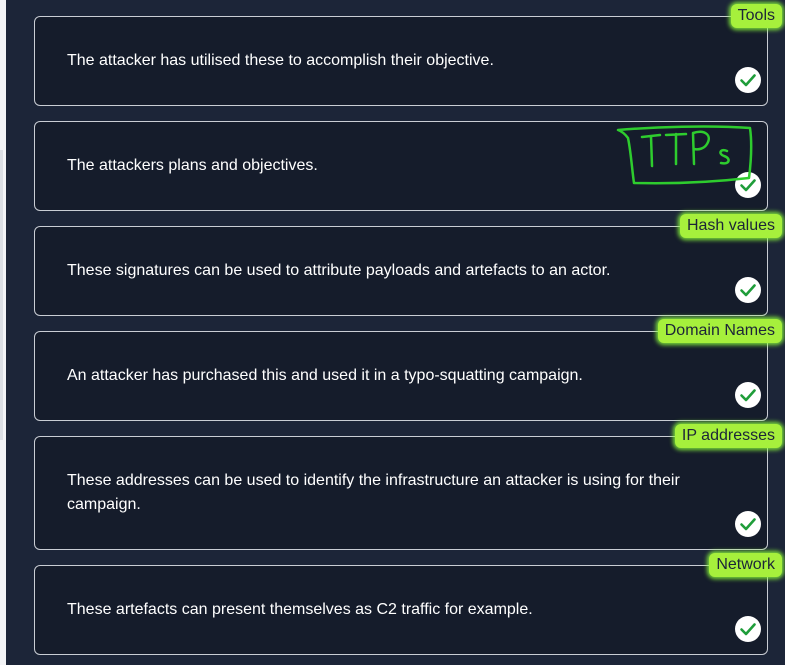 The height and width of the screenshot is (665, 785). What do you see at coordinates (719, 331) in the screenshot?
I see `answer-tag: Domain Names` at bounding box center [719, 331].